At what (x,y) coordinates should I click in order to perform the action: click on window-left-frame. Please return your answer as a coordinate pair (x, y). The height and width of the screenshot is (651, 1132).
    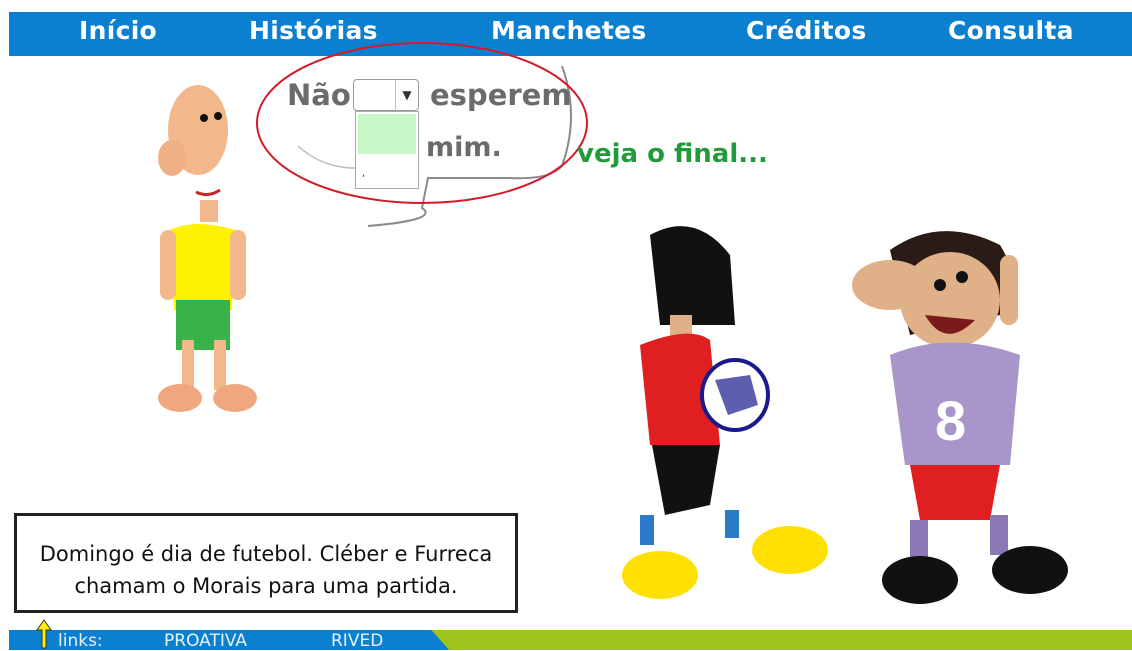
    Looking at the image, I should click on (4, 325).